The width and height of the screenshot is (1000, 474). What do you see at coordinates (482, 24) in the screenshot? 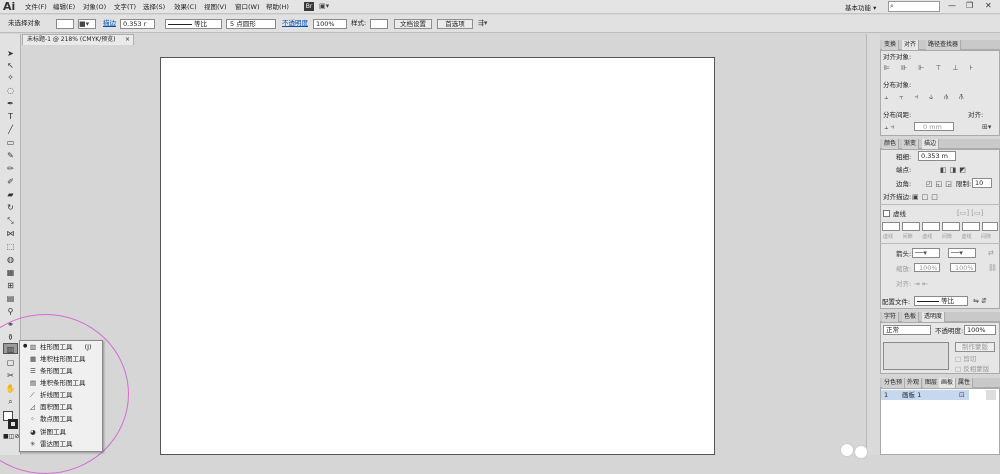
I see `arrange-menu-button: ⇶▾` at bounding box center [482, 24].